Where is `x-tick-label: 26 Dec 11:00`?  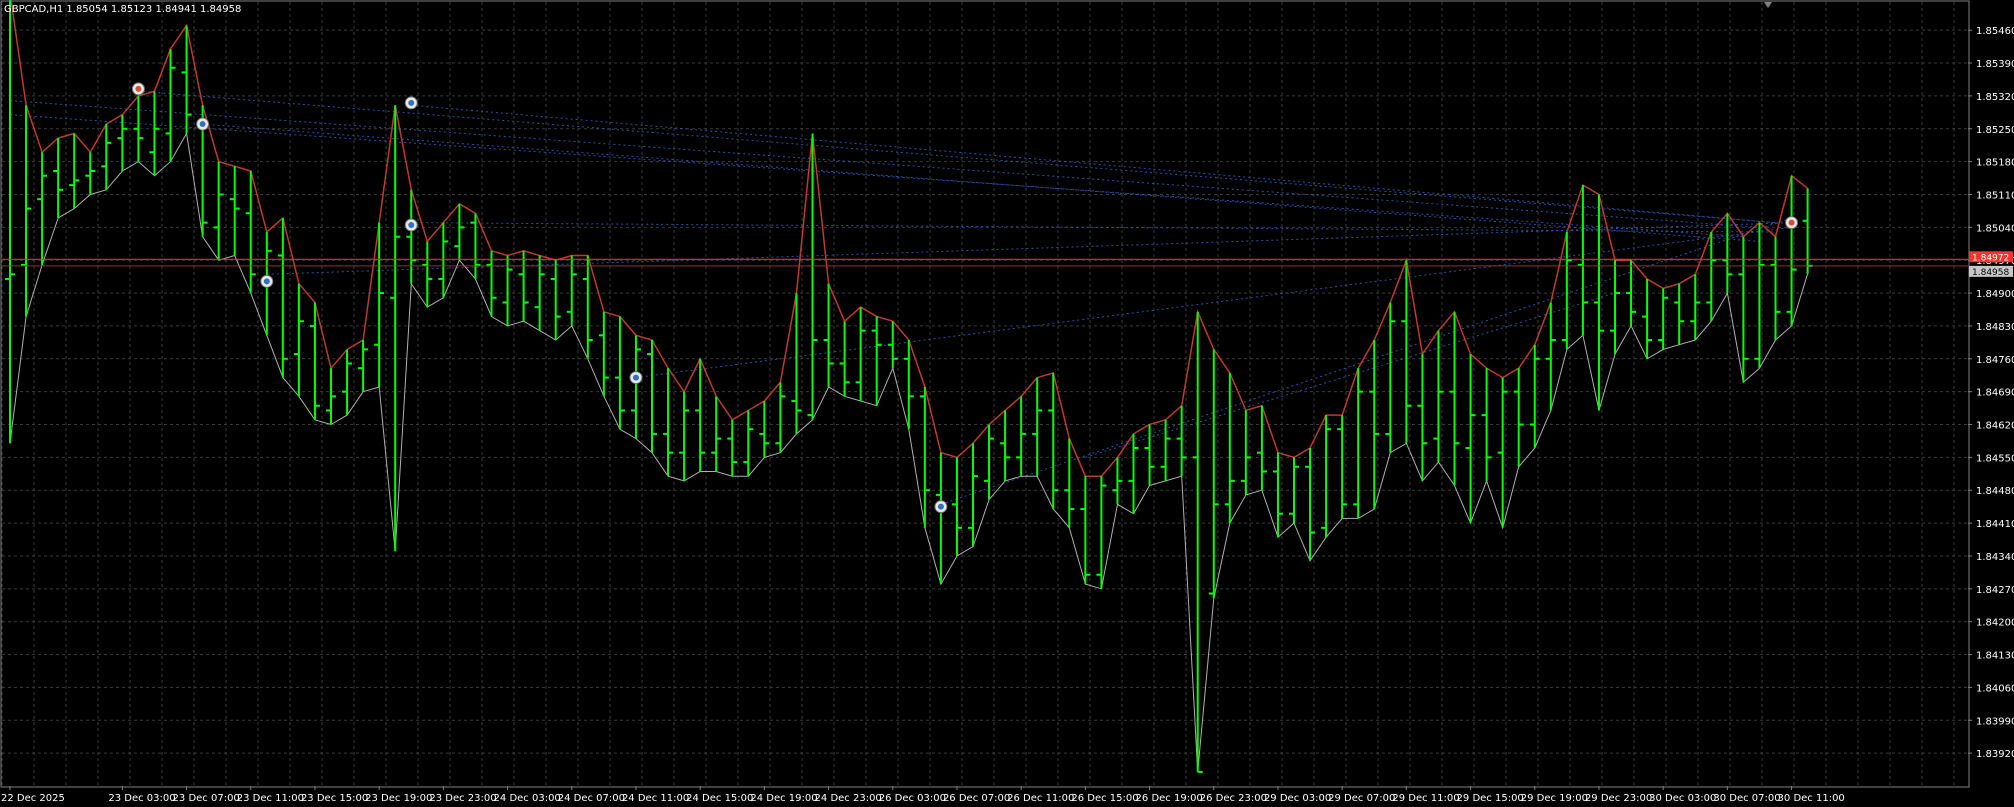
x-tick-label: 26 Dec 11:00 is located at coordinates (1040, 798).